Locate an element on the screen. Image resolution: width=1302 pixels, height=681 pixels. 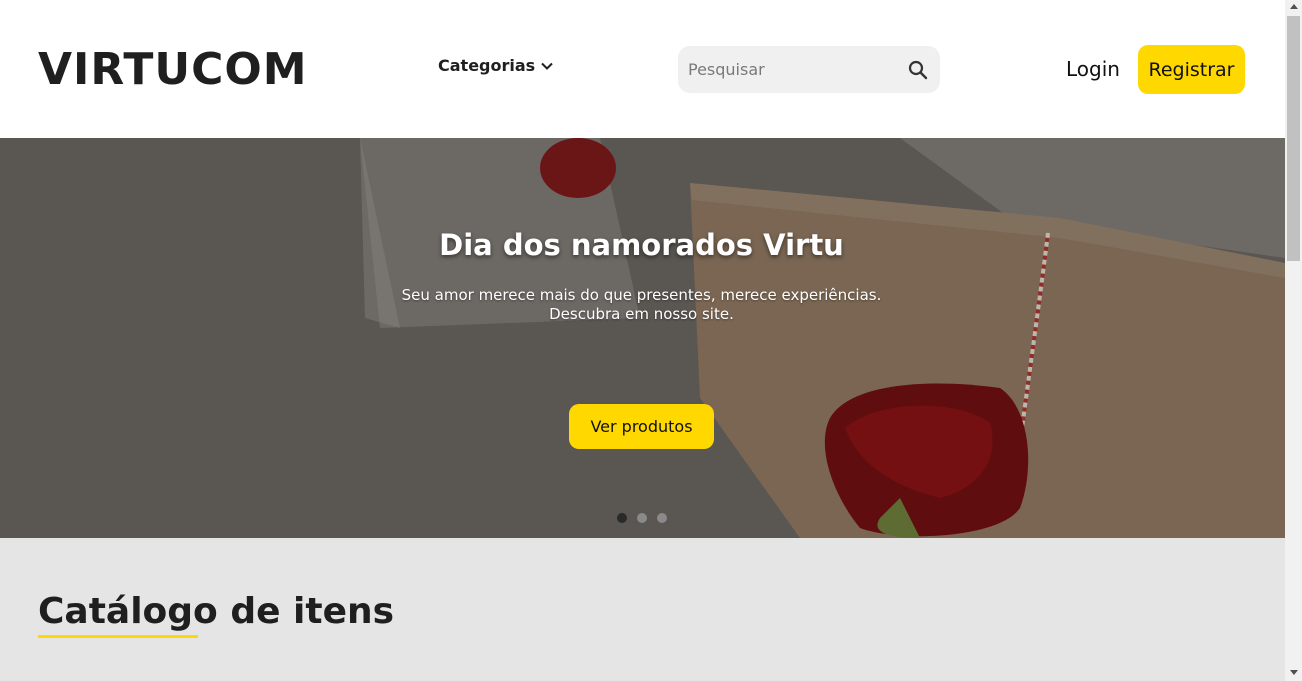
carousel-indicators is located at coordinates (642, 518).